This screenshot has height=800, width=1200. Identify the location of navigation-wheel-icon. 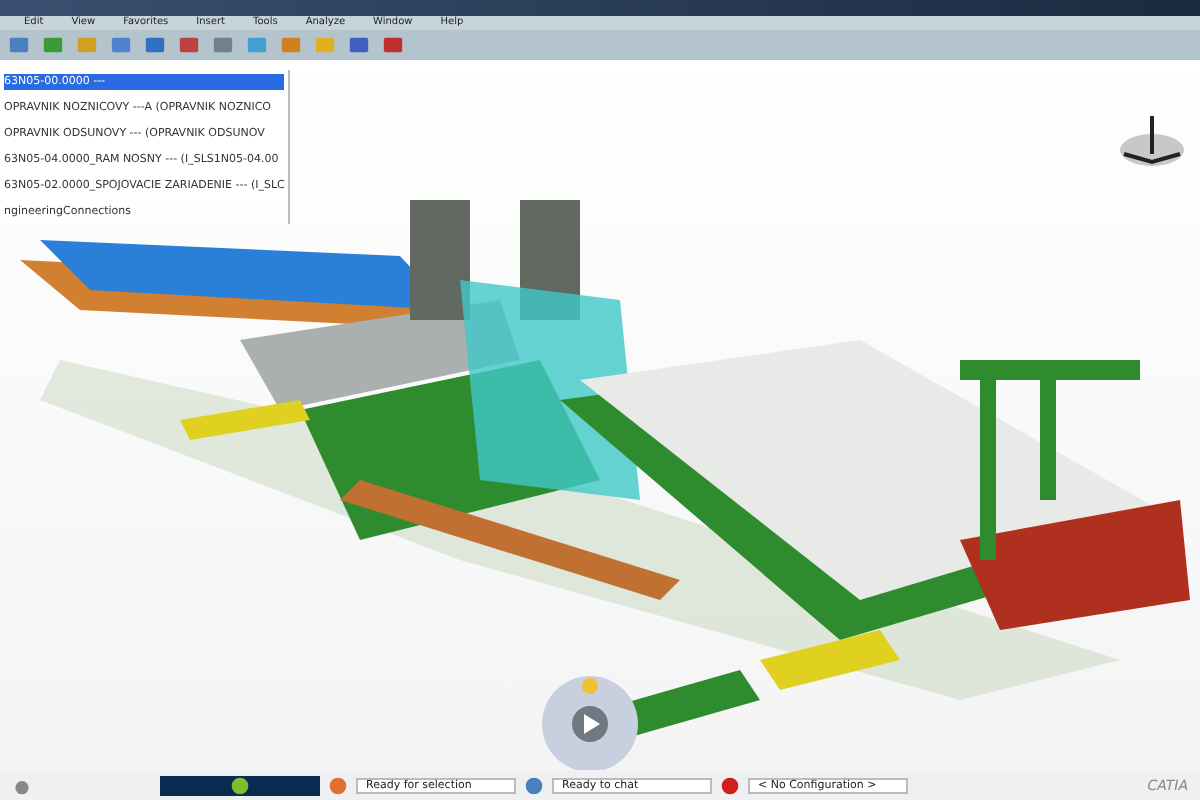
(590, 722).